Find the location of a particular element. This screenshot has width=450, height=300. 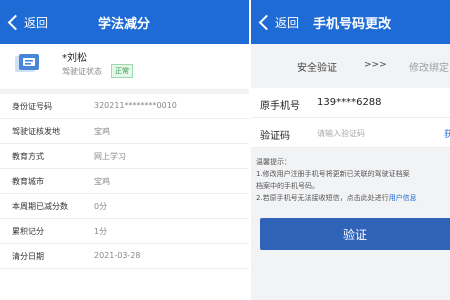

old-phone-label: 原手机号 is located at coordinates (280, 106).